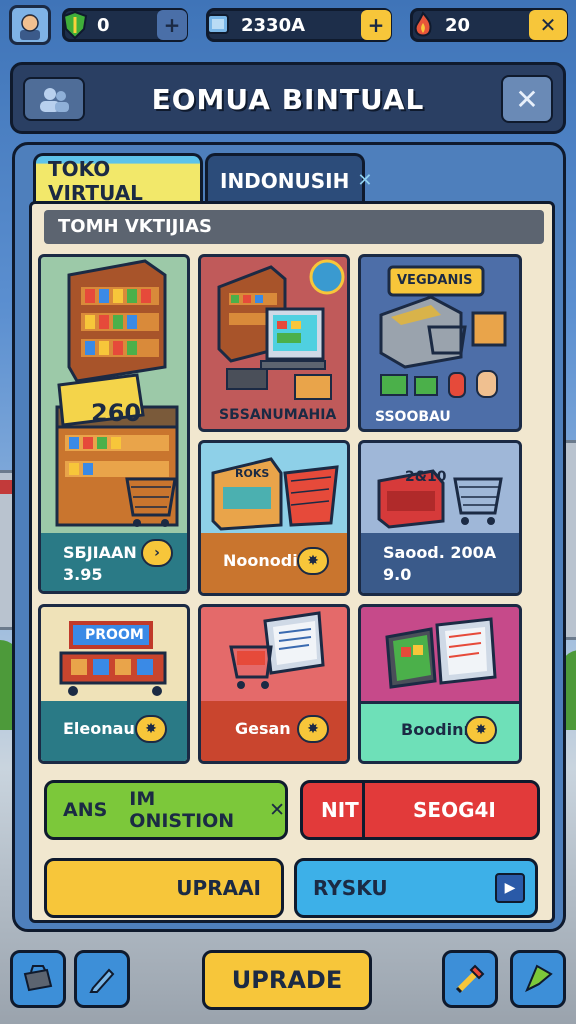 The width and height of the screenshot is (576, 1024). I want to click on market-sign: ROKS, so click(252, 473).